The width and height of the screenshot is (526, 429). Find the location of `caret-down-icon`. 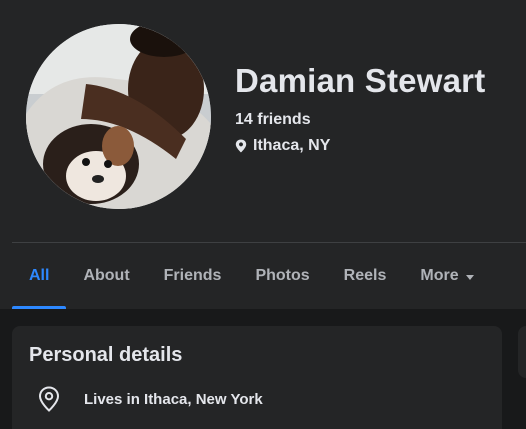

caret-down-icon is located at coordinates (469, 277).